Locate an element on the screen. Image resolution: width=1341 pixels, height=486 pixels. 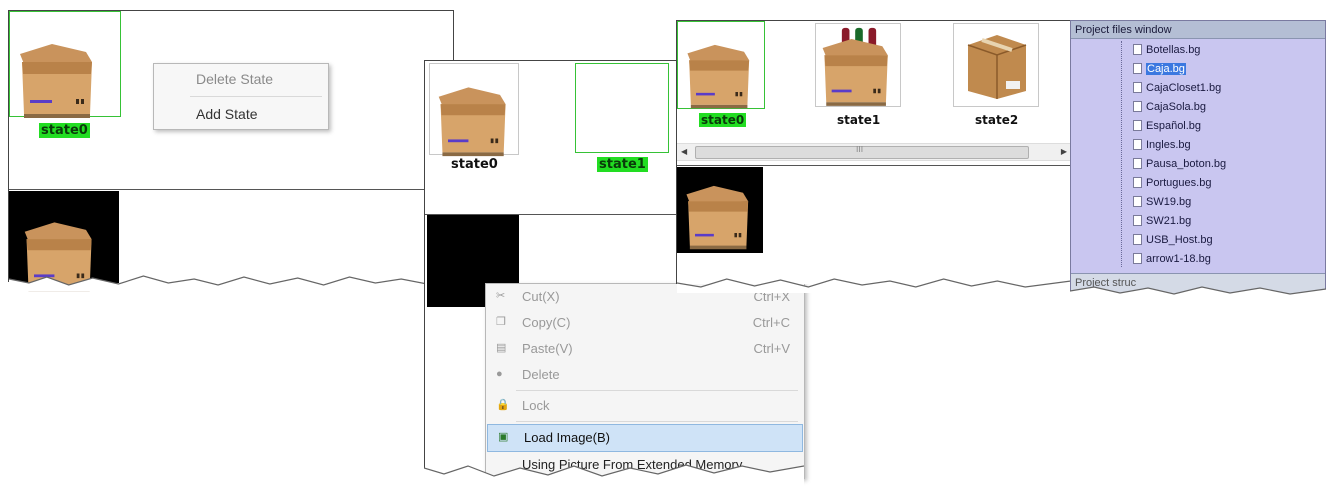
file-item: Portugues.bg is located at coordinates (1179, 183).